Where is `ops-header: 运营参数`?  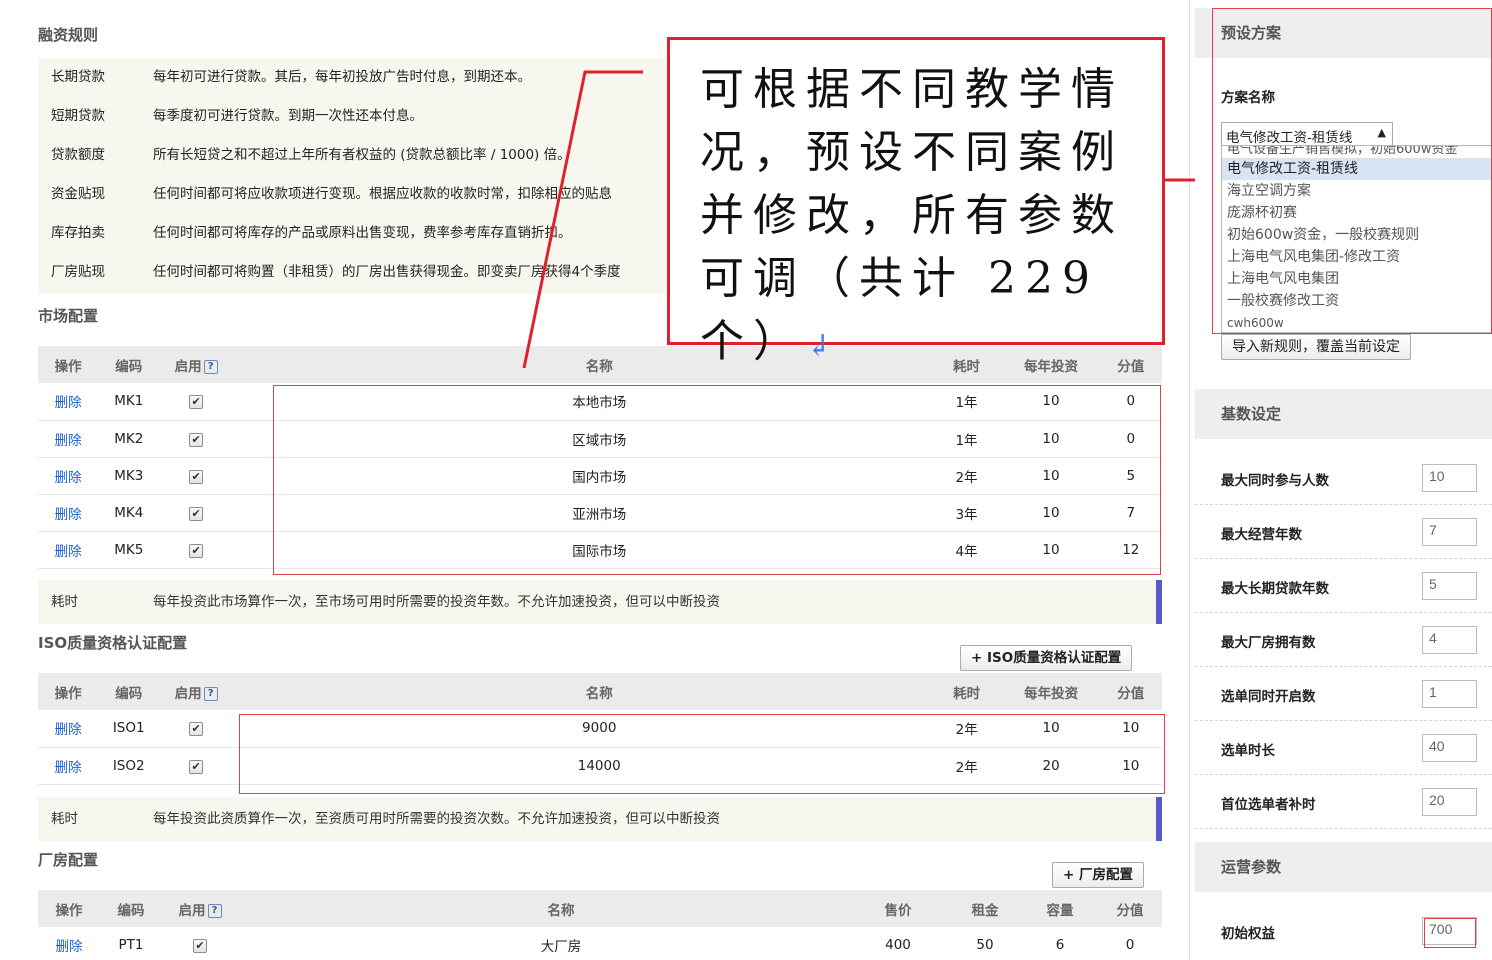 ops-header: 运营参数 is located at coordinates (1343, 867).